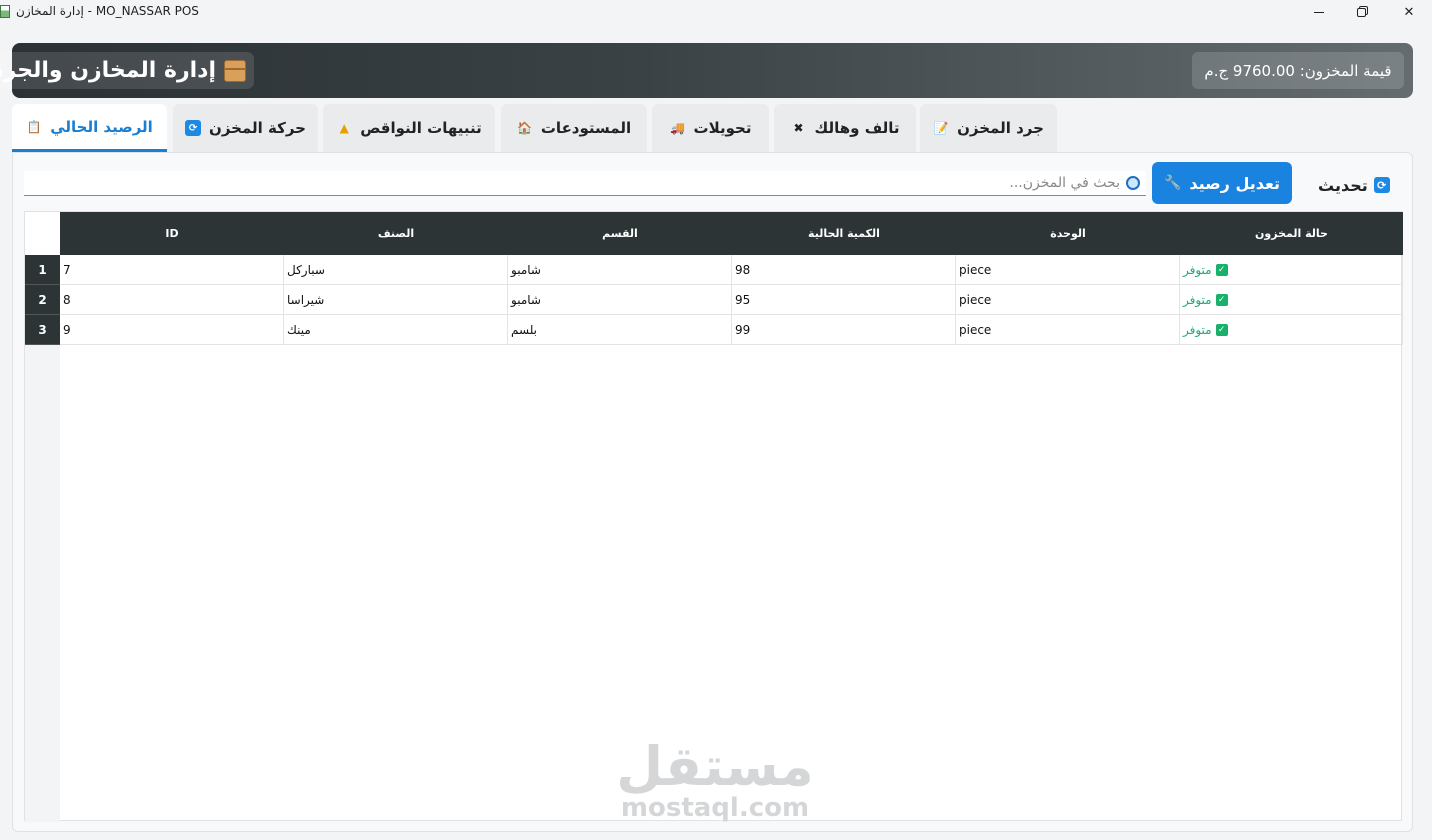  I want to click on row-number: 2, so click(42, 300).